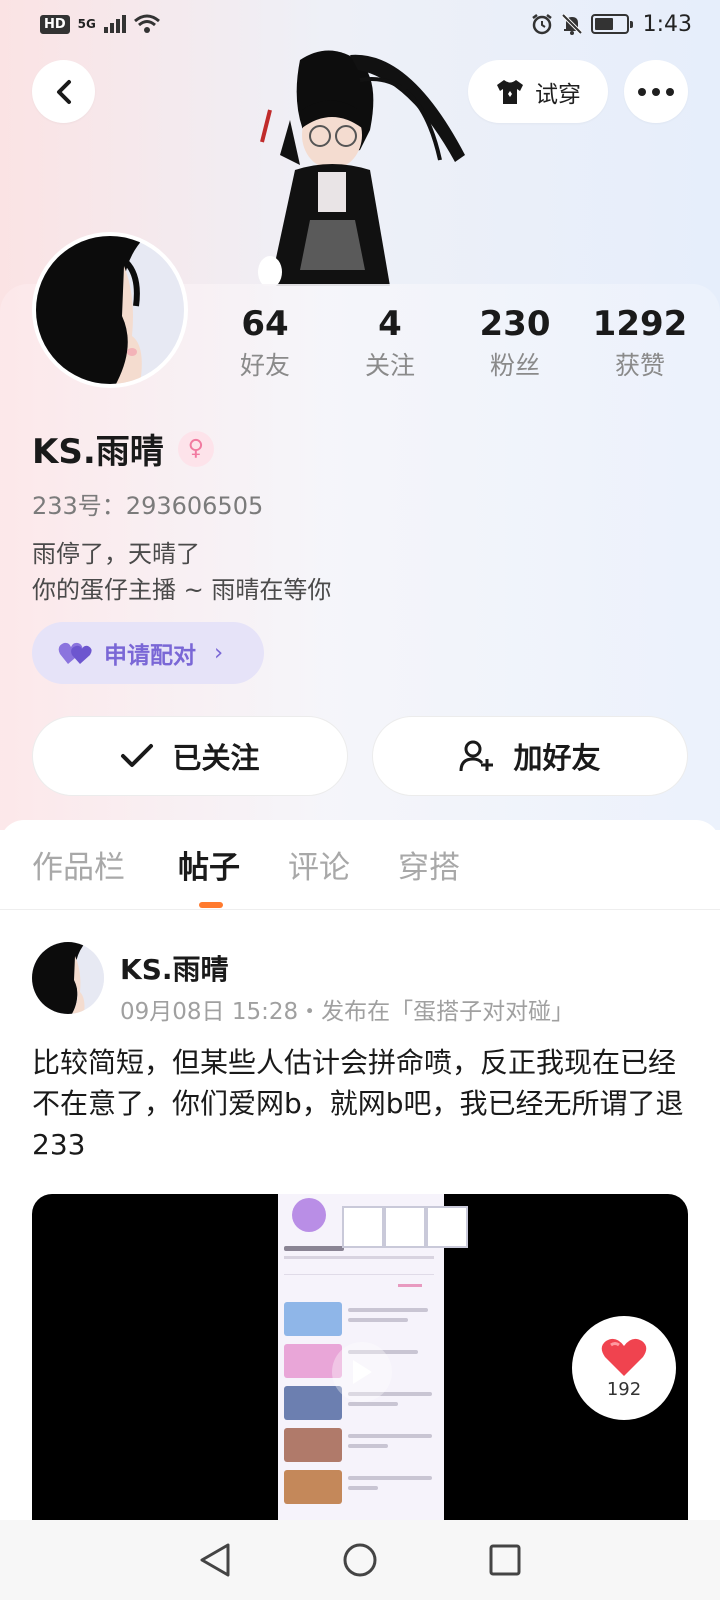  Describe the element at coordinates (558, 94) in the screenshot. I see `try-on-label: 试穿` at that location.